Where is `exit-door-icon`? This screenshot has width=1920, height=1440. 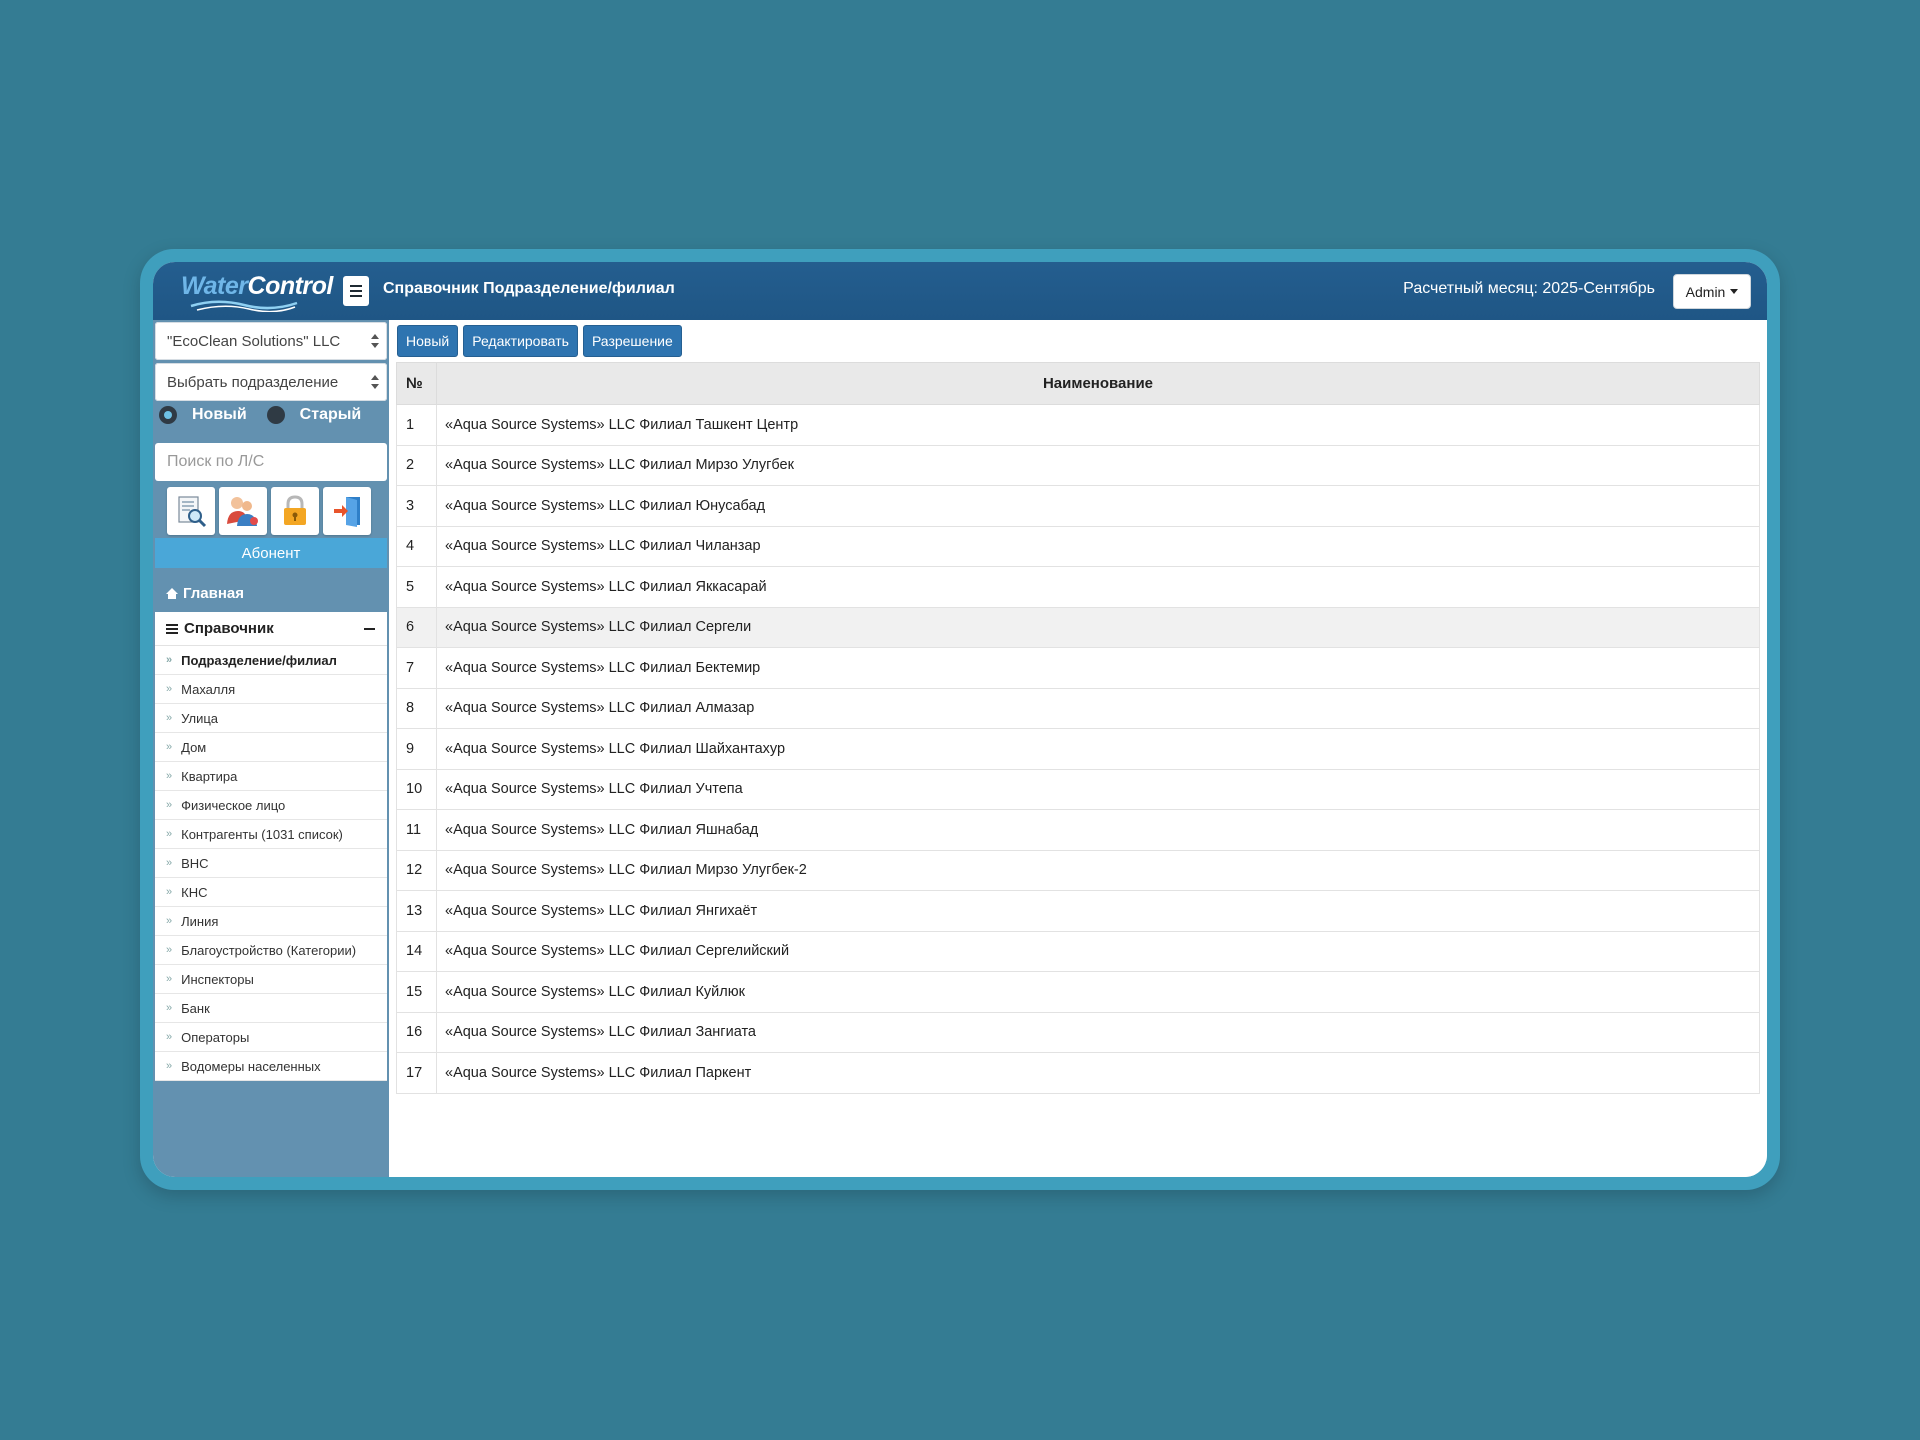 exit-door-icon is located at coordinates (347, 512).